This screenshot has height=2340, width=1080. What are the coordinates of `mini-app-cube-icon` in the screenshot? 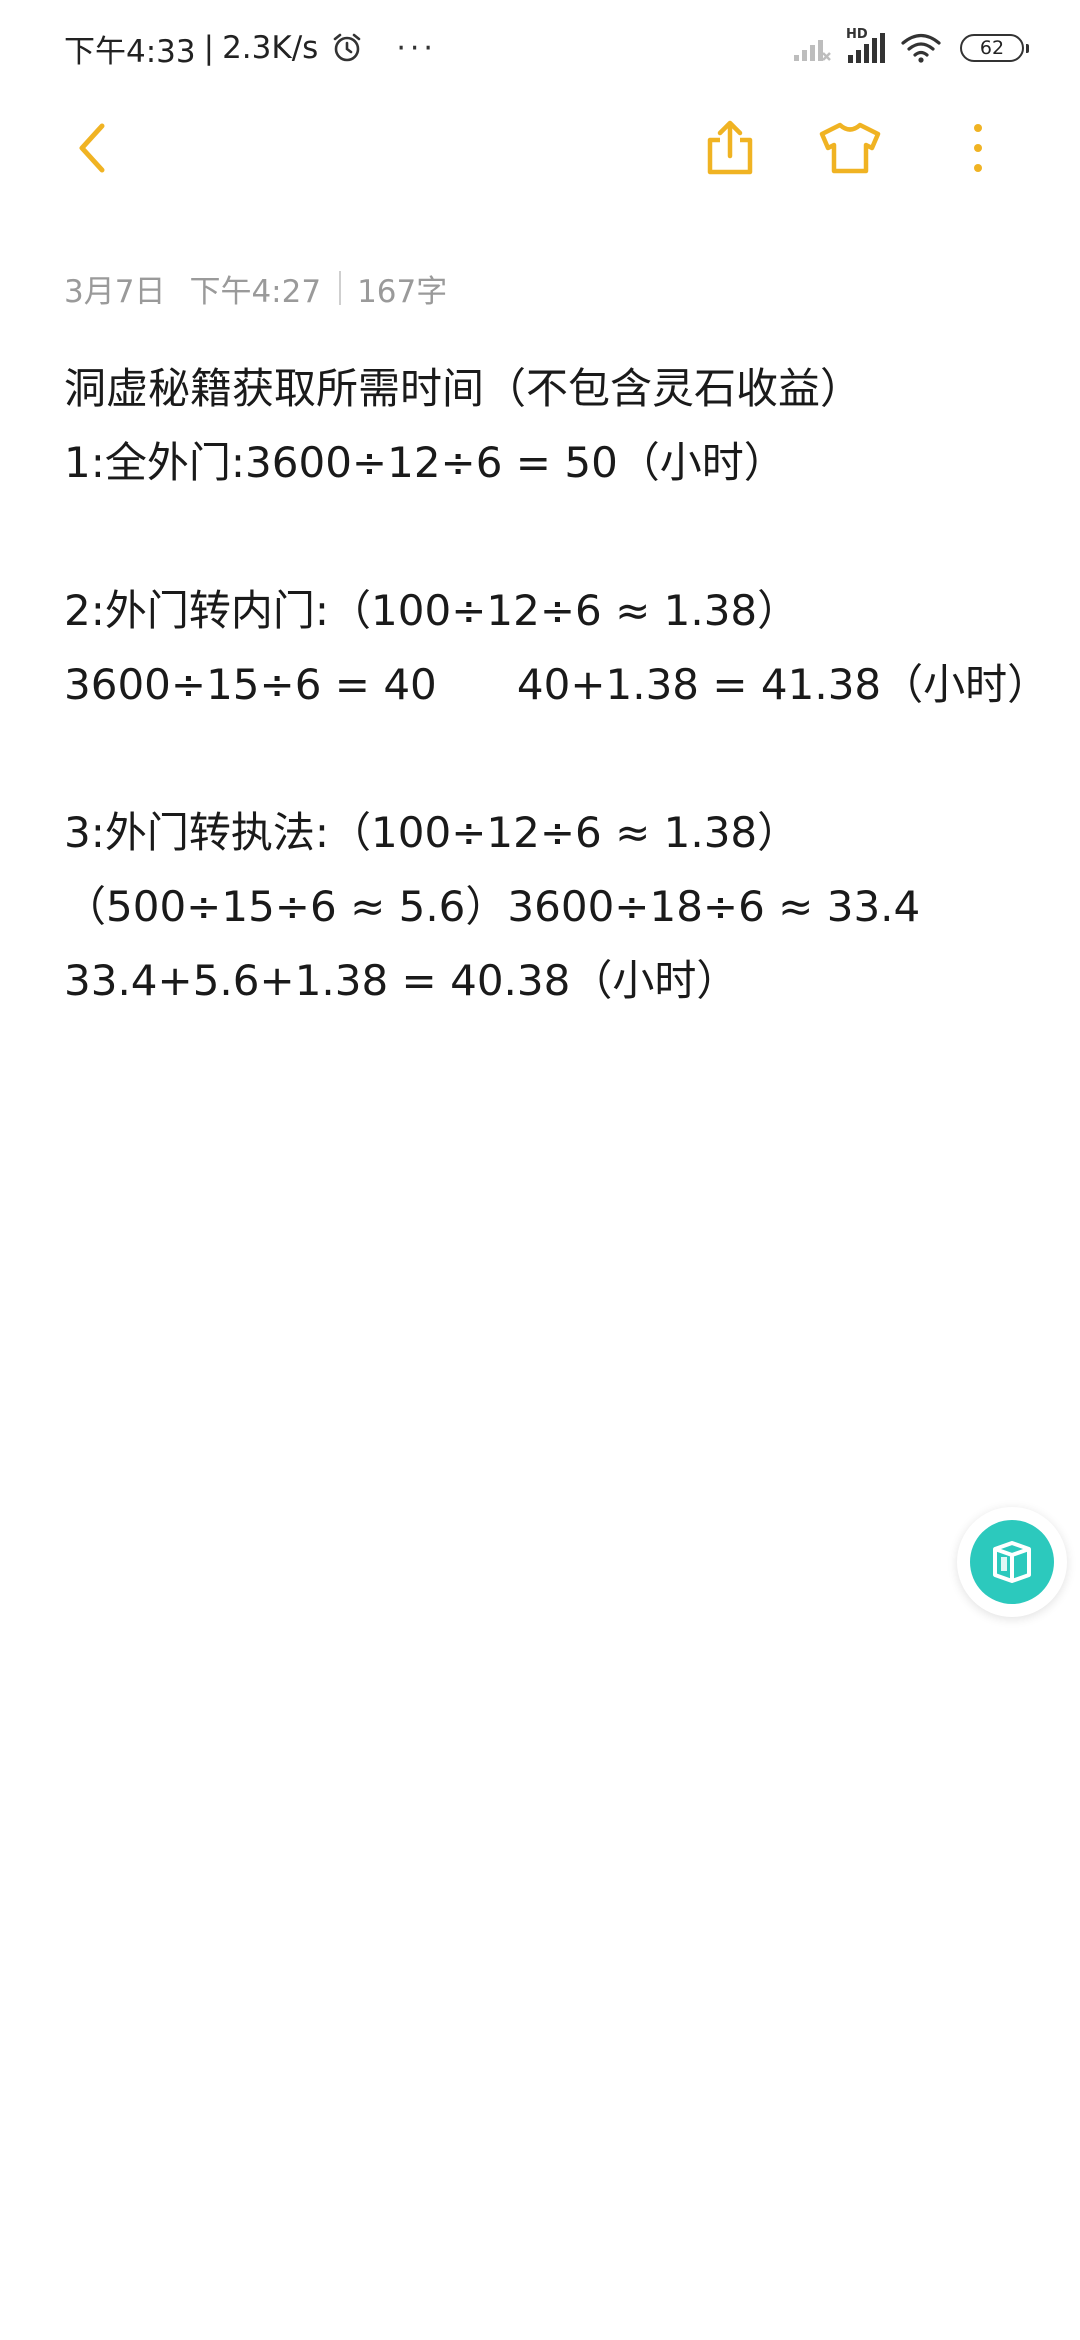 It's located at (1012, 1562).